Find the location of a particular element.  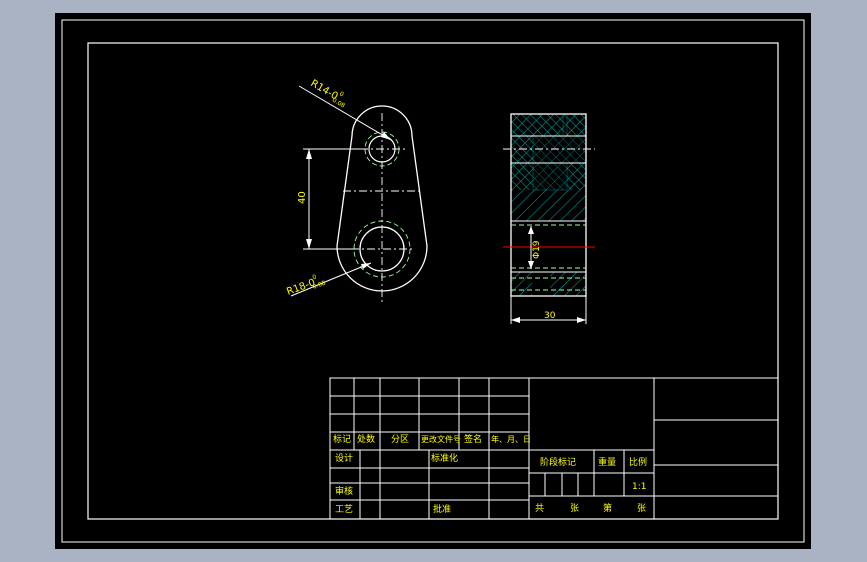

side-inner-slot is located at coordinates (541, 284).